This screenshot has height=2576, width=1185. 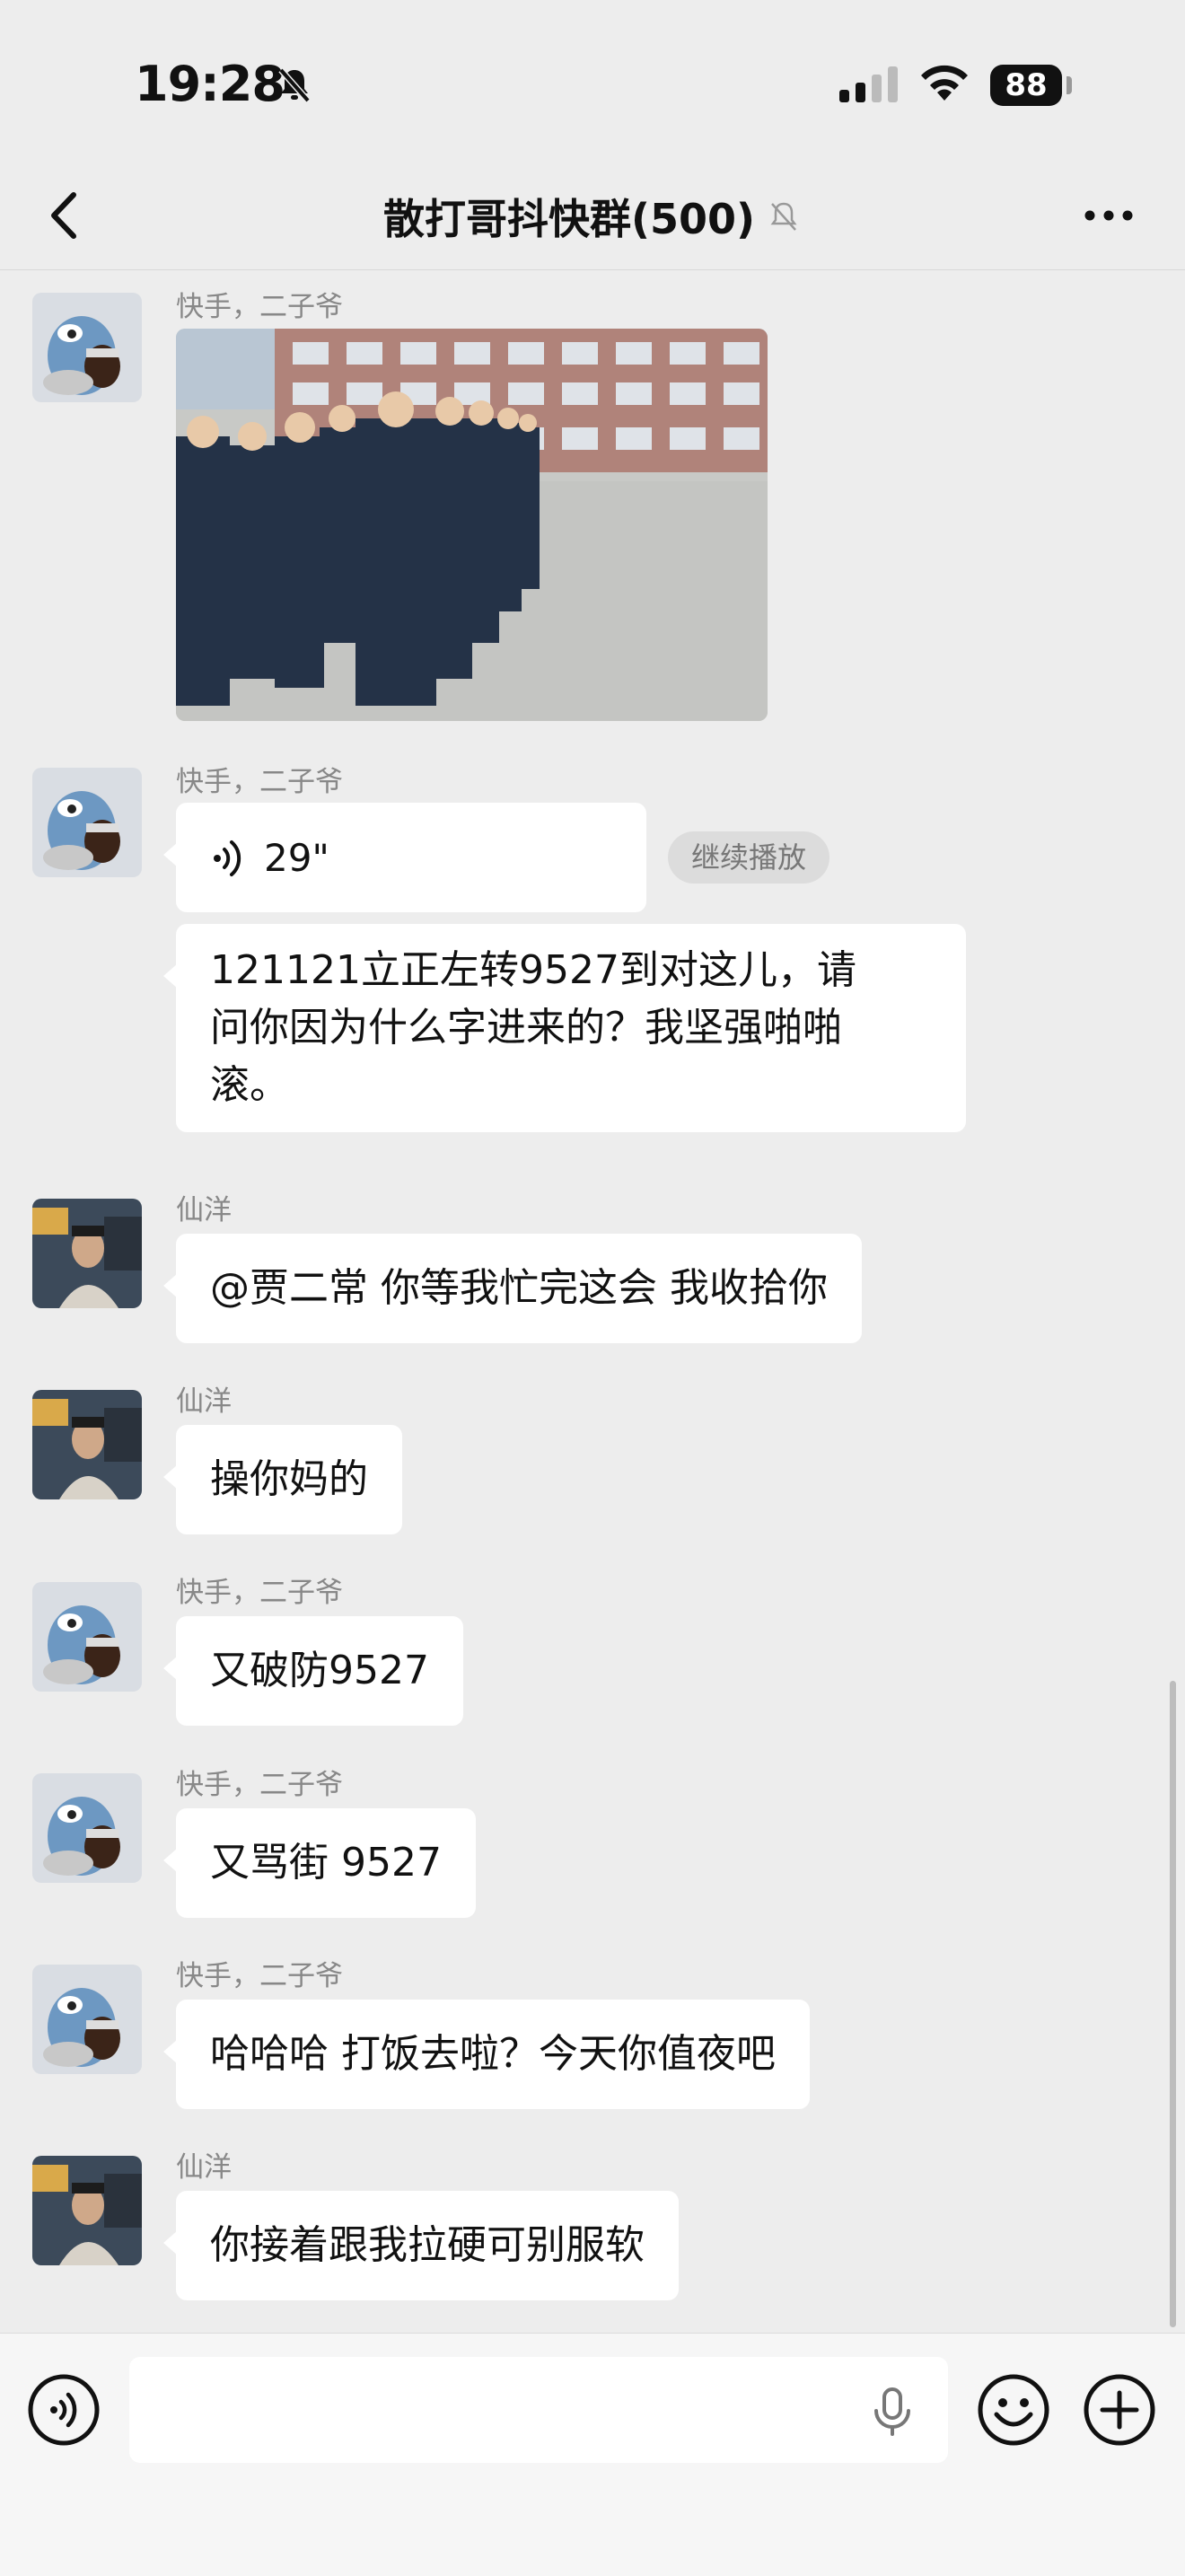 I want to click on chat-title-container: 散打哥抖快群(500), so click(x=592, y=216).